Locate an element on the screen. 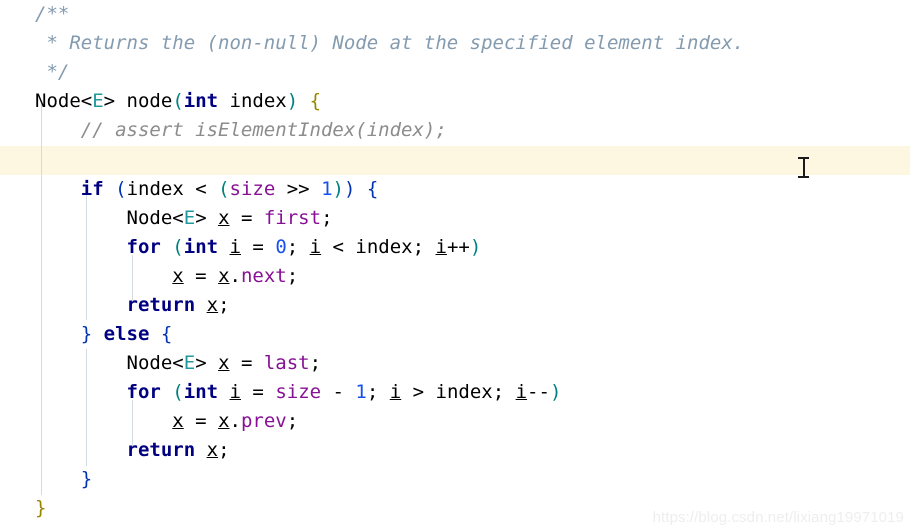 The height and width of the screenshot is (530, 910). code-token: { is located at coordinates (166, 334).